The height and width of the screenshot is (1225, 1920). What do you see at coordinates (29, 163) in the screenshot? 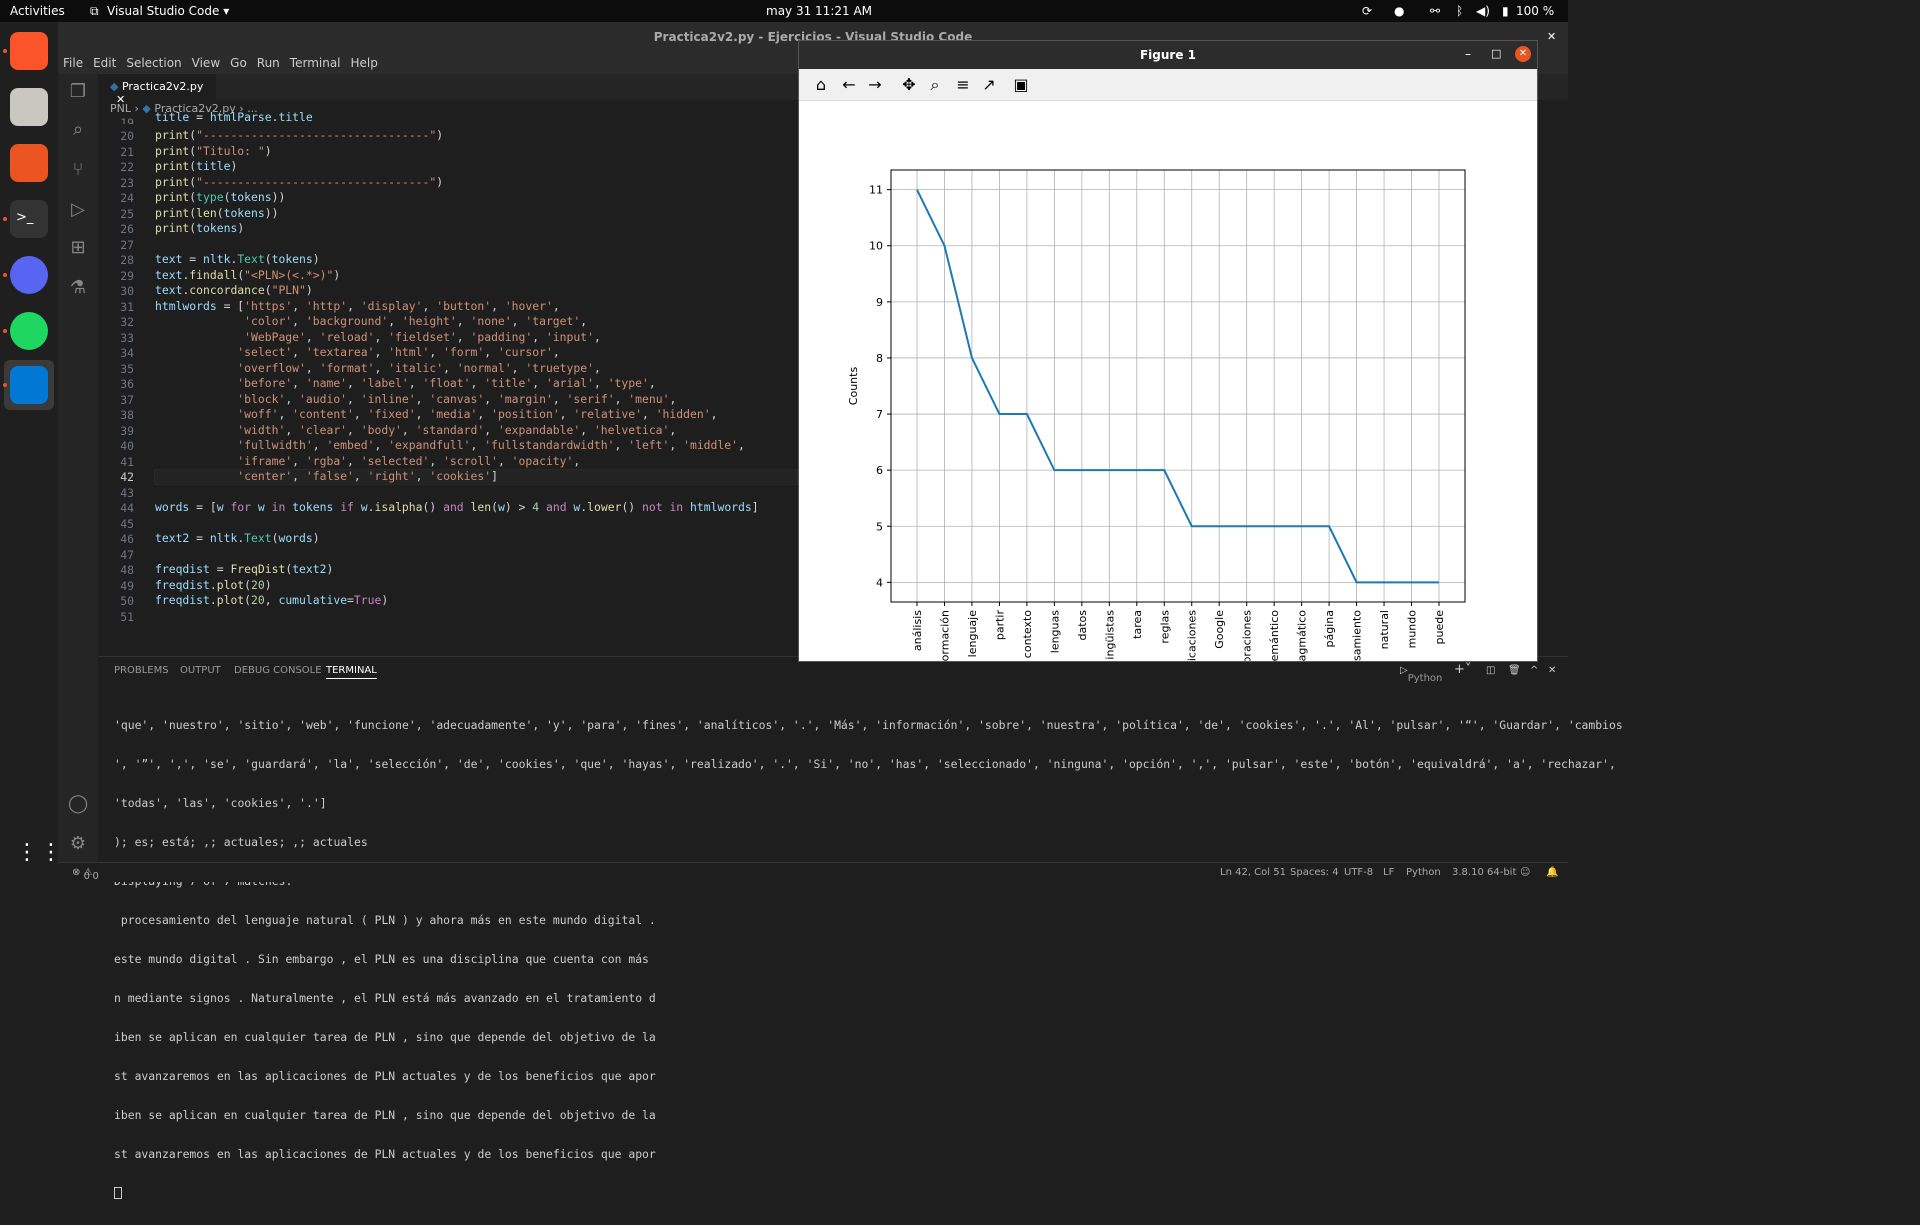
I see `app-center-icon` at bounding box center [29, 163].